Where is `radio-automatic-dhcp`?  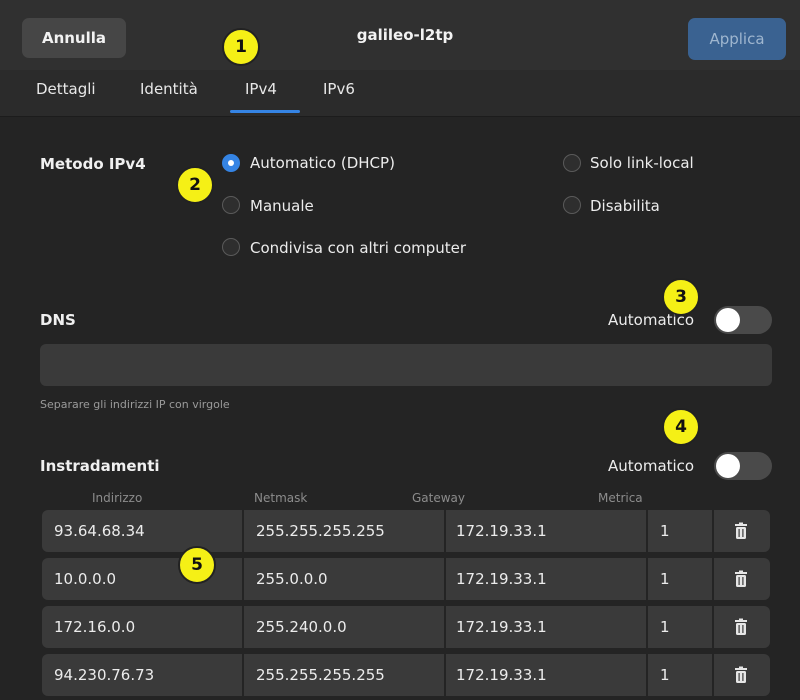 radio-automatic-dhcp is located at coordinates (231, 163).